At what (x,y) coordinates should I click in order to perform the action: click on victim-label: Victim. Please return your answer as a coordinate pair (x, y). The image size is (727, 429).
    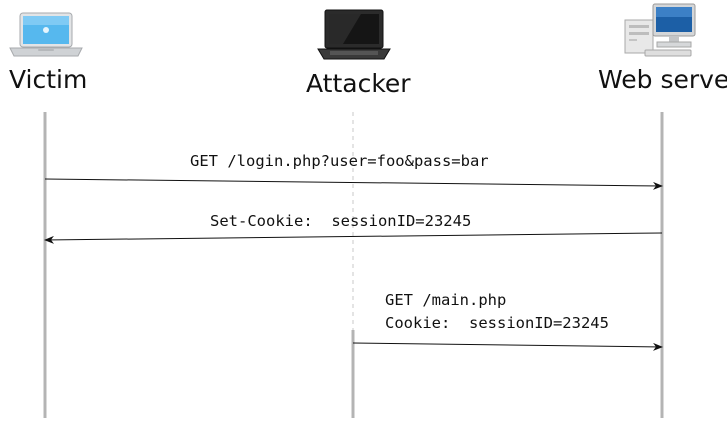
    Looking at the image, I should click on (48, 79).